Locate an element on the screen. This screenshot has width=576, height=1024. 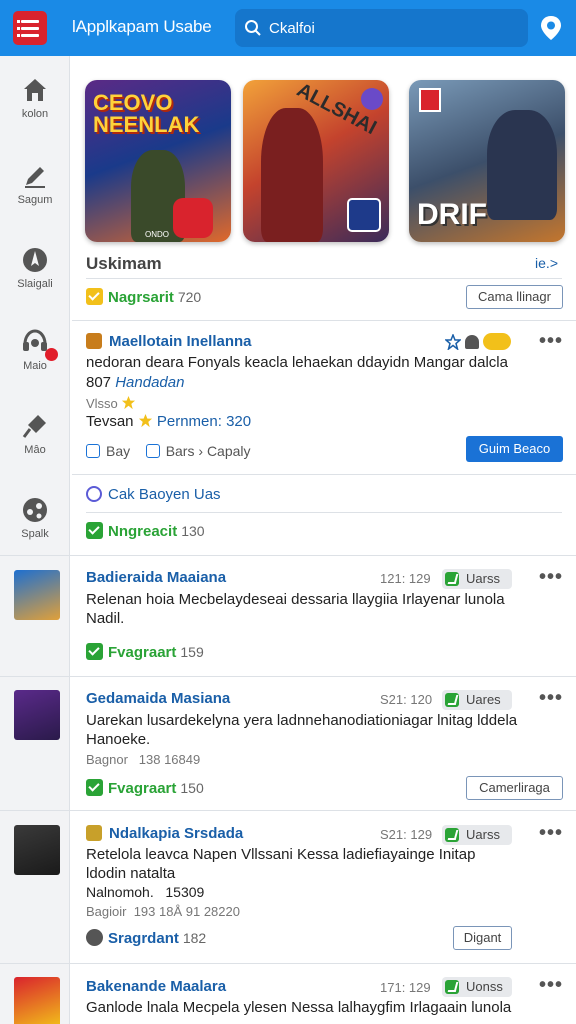
banner-title: CEOVO NEENLAK is located at coordinates (146, 113).